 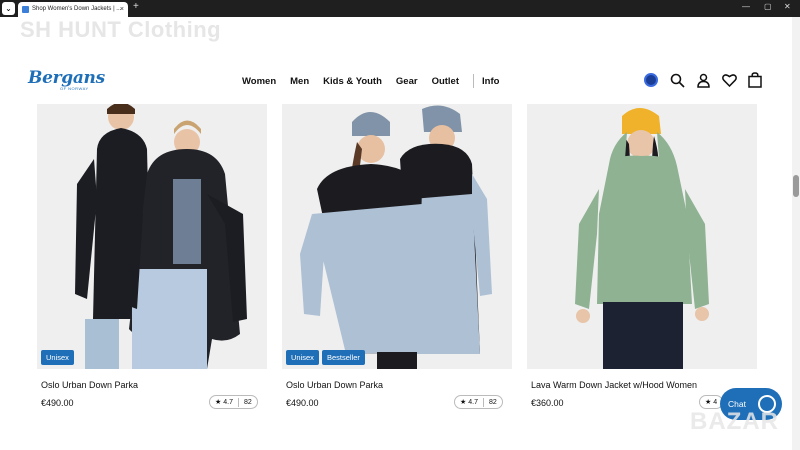 I want to click on browser-menu-icon: ⌄, so click(x=8, y=8).